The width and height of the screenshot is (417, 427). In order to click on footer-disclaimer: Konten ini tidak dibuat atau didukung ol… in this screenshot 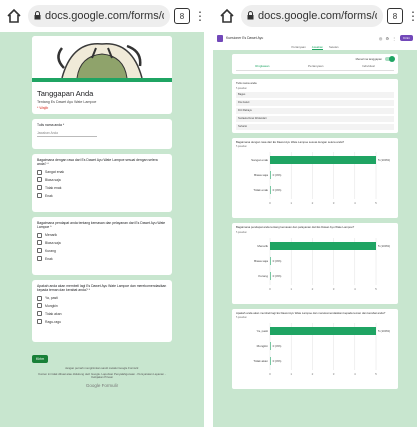, I will do `click(102, 375)`.